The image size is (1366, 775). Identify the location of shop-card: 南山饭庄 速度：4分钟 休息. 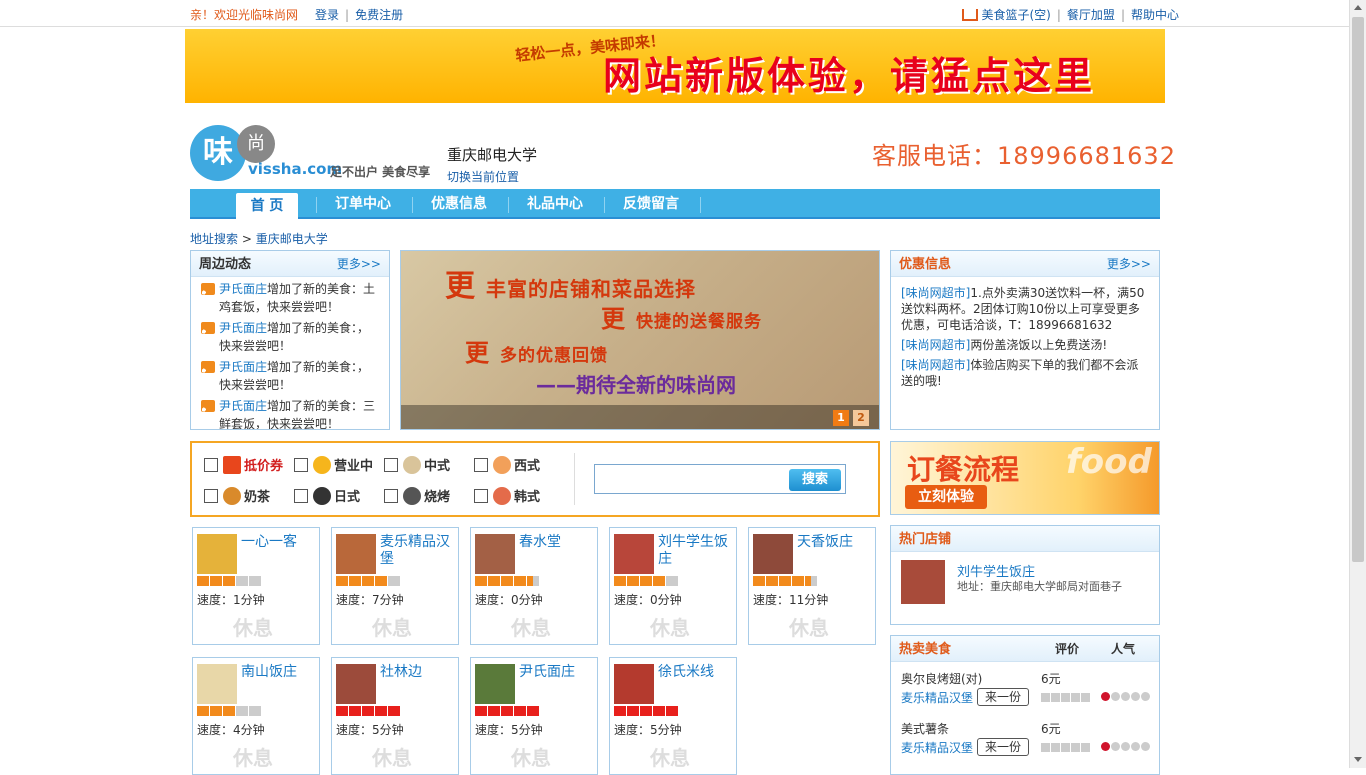
(256, 716).